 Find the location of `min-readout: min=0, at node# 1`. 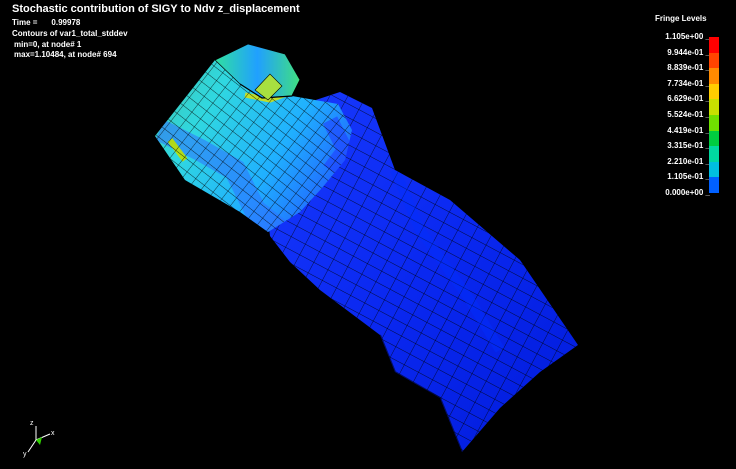

min-readout: min=0, at node# 1 is located at coordinates (48, 44).